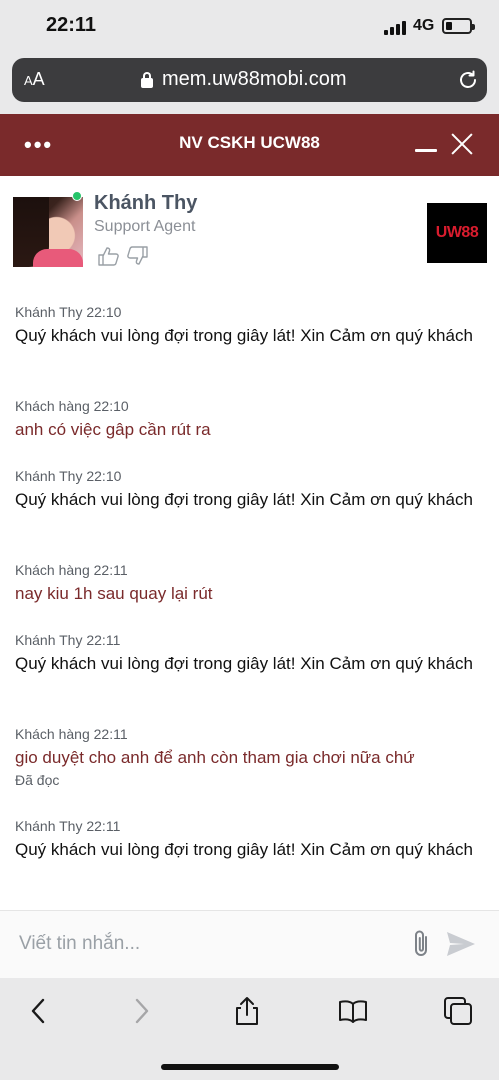  I want to click on attach-icon, so click(422, 944).